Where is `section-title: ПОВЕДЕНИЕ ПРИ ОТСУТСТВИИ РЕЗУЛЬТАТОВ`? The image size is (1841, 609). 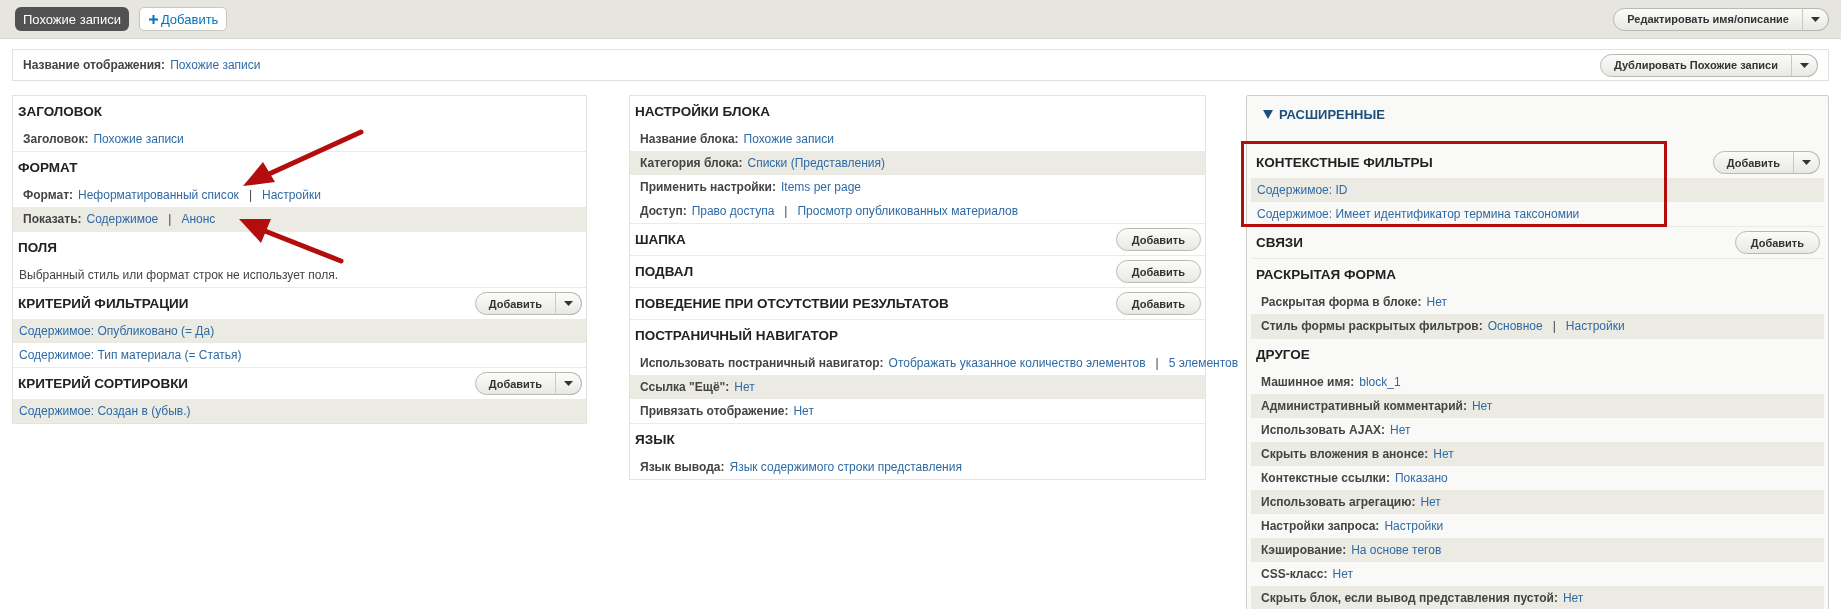
section-title: ПОВЕДЕНИЕ ПРИ ОТСУТСТВИИ РЕЗУЛЬТАТОВ is located at coordinates (792, 303).